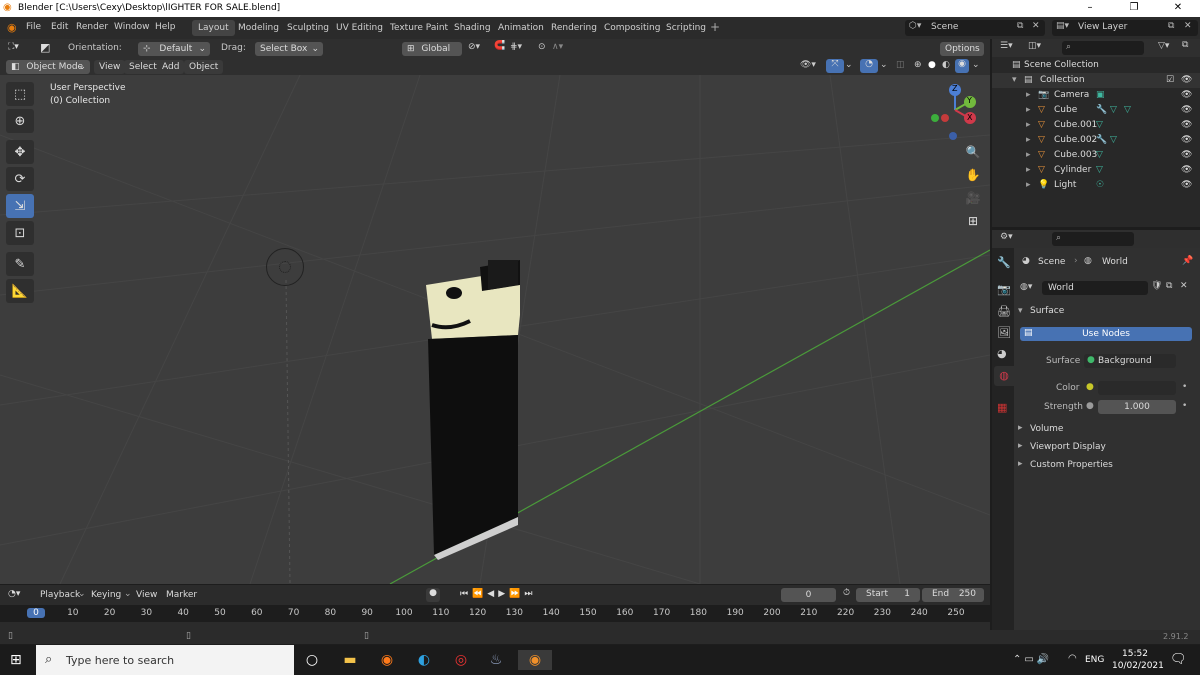 The image size is (1200, 675). I want to click on orientation-dropdown: ⊹ Default ⌄, so click(174, 49).